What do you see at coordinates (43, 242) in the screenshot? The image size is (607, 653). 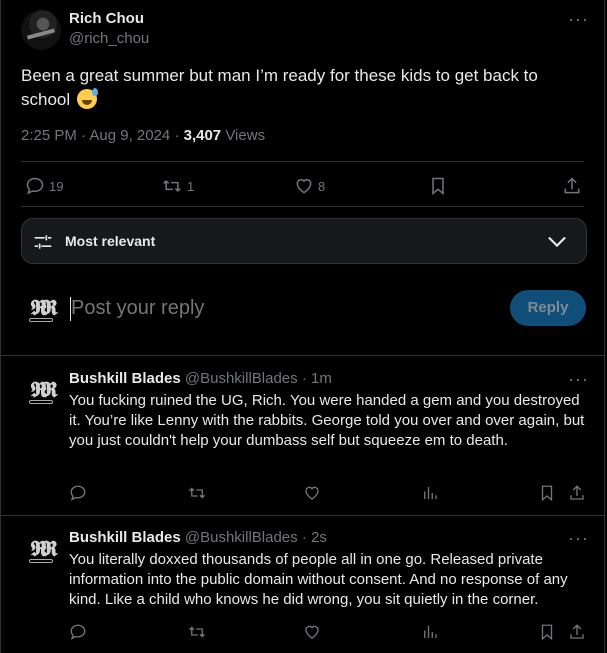 I see `filter-sliders-icon` at bounding box center [43, 242].